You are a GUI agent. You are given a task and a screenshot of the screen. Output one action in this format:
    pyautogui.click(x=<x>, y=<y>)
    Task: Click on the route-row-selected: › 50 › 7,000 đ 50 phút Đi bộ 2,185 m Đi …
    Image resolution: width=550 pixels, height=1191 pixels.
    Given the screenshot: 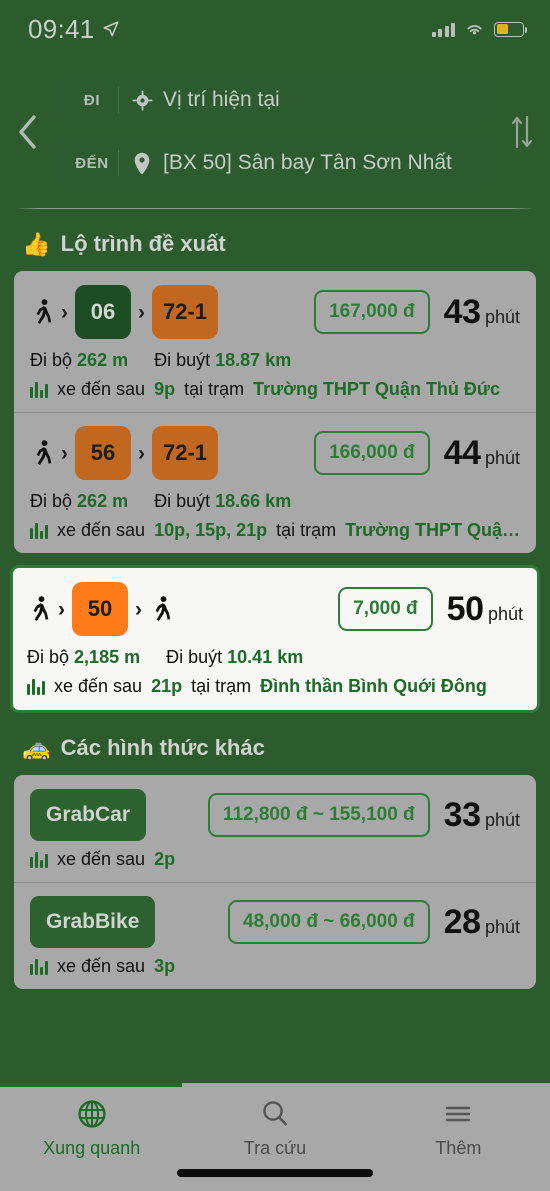 What is the action you would take?
    pyautogui.click(x=275, y=639)
    